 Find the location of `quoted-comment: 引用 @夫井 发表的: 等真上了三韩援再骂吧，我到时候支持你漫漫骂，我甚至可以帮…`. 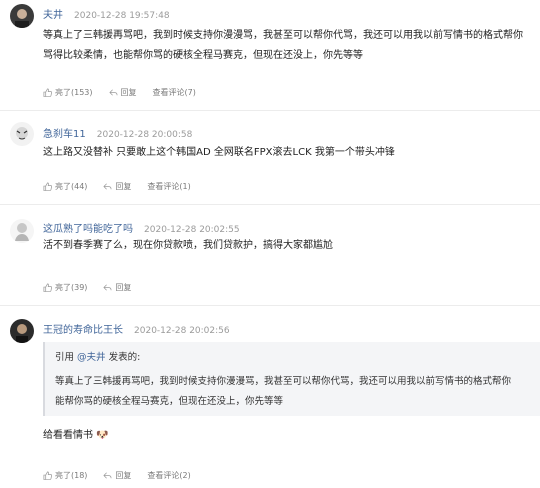

quoted-comment: 引用 @夫井 发表的: 等真上了三韩援再骂吧，我到时候支持你漫漫骂，我甚至可以帮… is located at coordinates (291, 379).